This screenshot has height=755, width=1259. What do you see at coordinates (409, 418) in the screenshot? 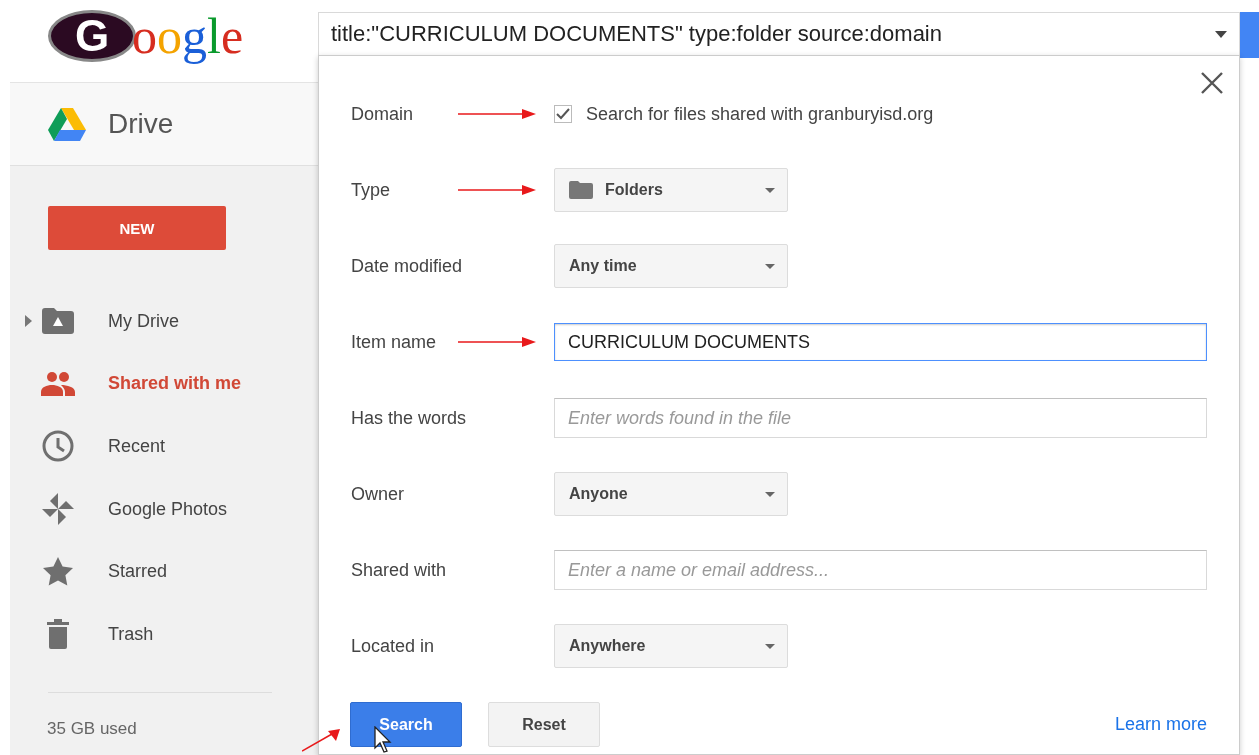
I see `field-label: Has the words` at bounding box center [409, 418].